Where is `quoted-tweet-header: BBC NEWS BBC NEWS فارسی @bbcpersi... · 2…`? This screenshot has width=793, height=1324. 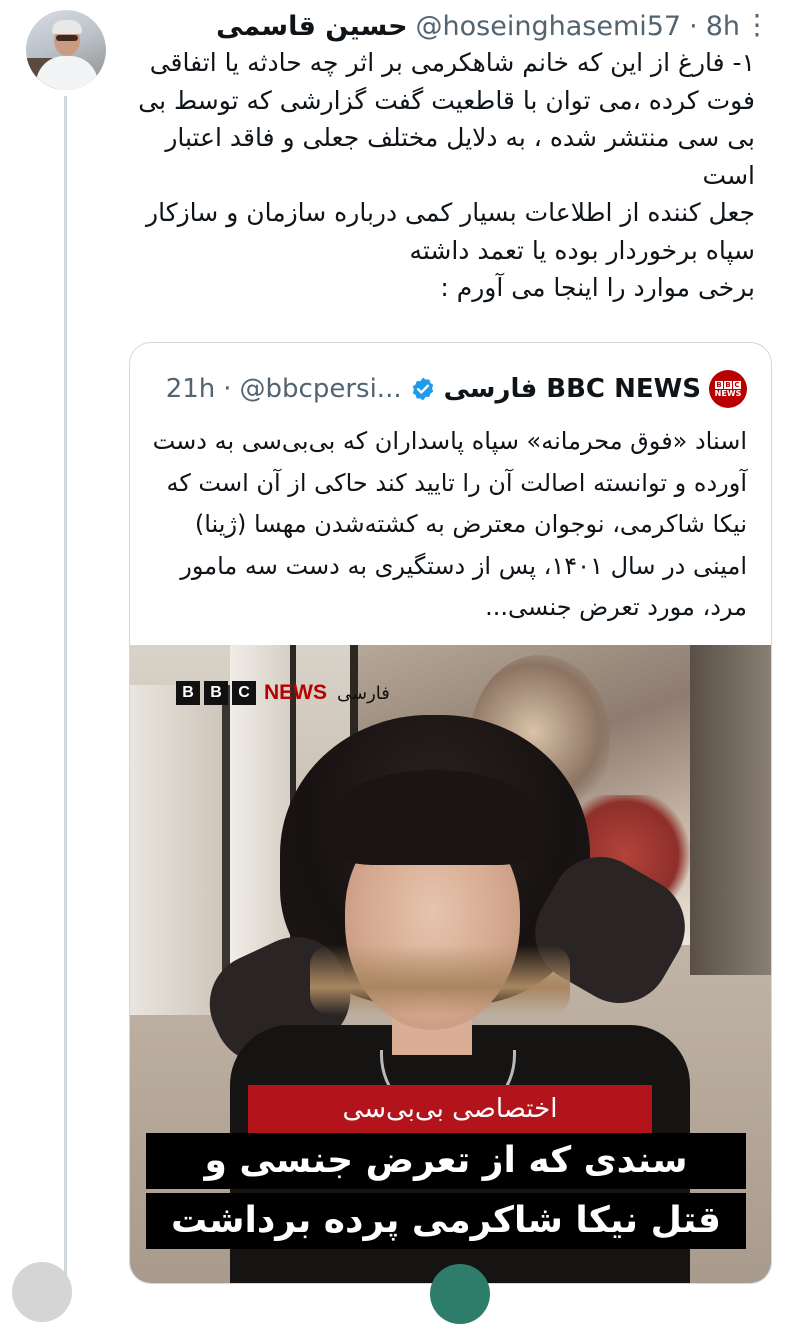
quoted-tweet-header: BBC NEWS BBC NEWS فارسی @bbcpersi... · 2… is located at coordinates (456, 389).